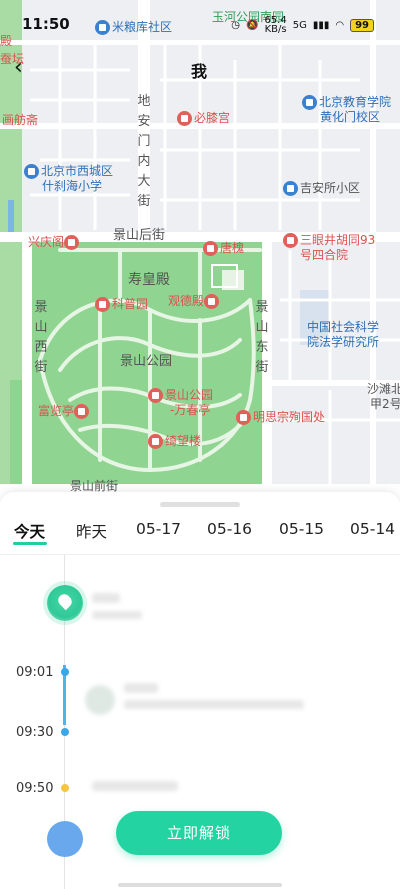 The width and height of the screenshot is (400, 889). What do you see at coordinates (54, 242) in the screenshot?
I see `poi-xingqing: 兴庆阁` at bounding box center [54, 242].